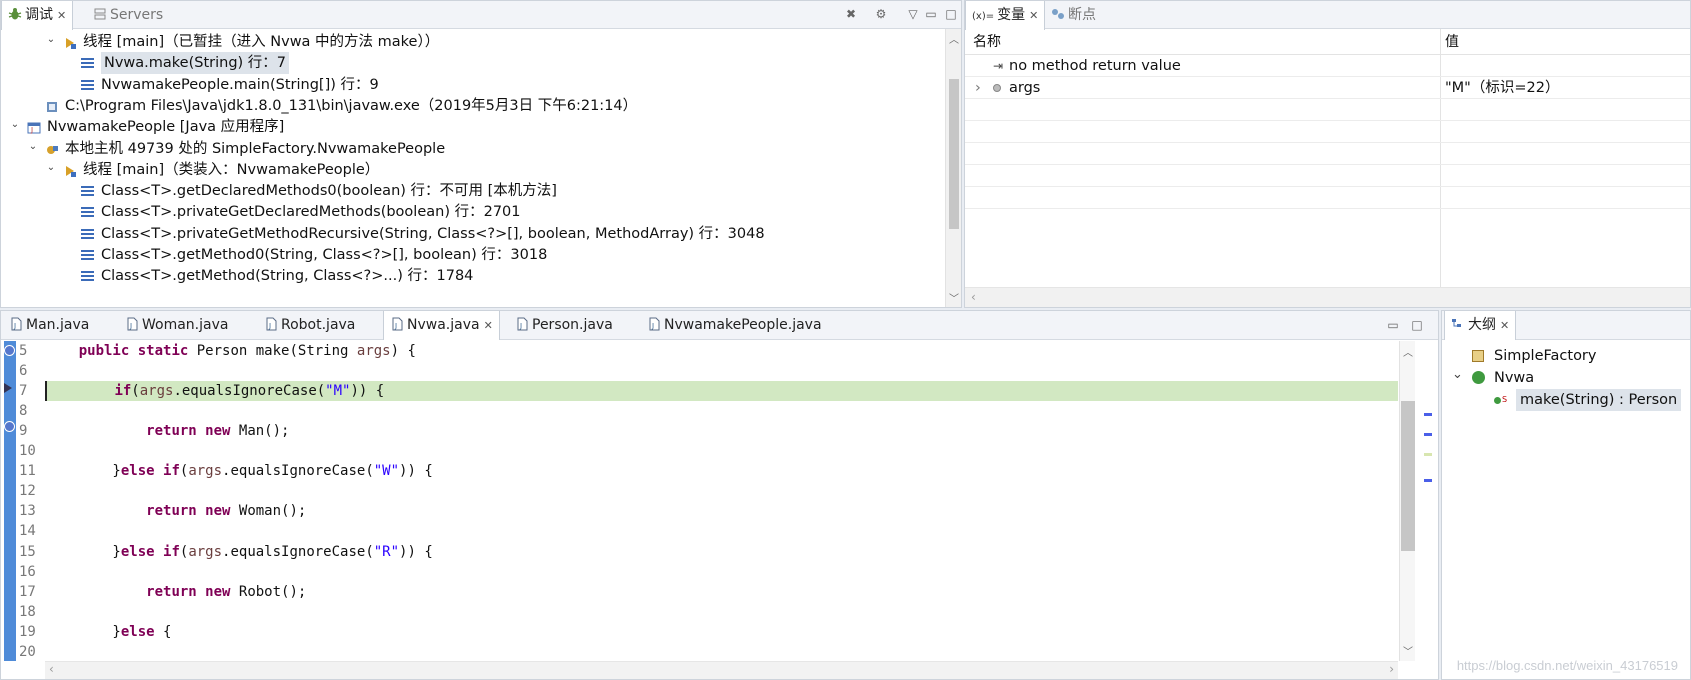 The width and height of the screenshot is (1691, 680). Describe the element at coordinates (37, 15) in the screenshot. I see `tab-debug: 调试 ✕` at that location.